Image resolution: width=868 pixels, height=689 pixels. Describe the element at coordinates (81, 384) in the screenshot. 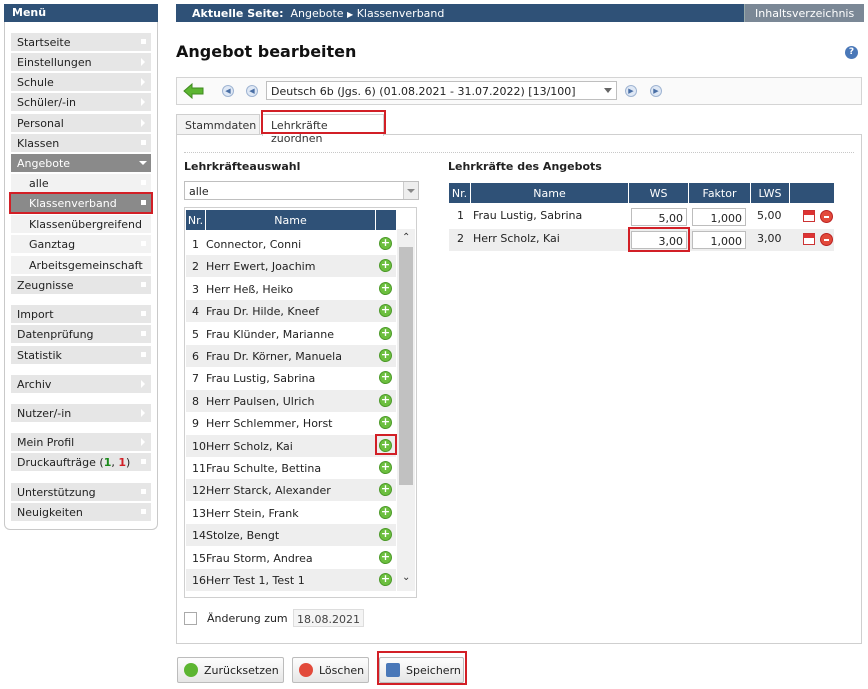

I see `sidebar-item-archiv: Archiv` at that location.